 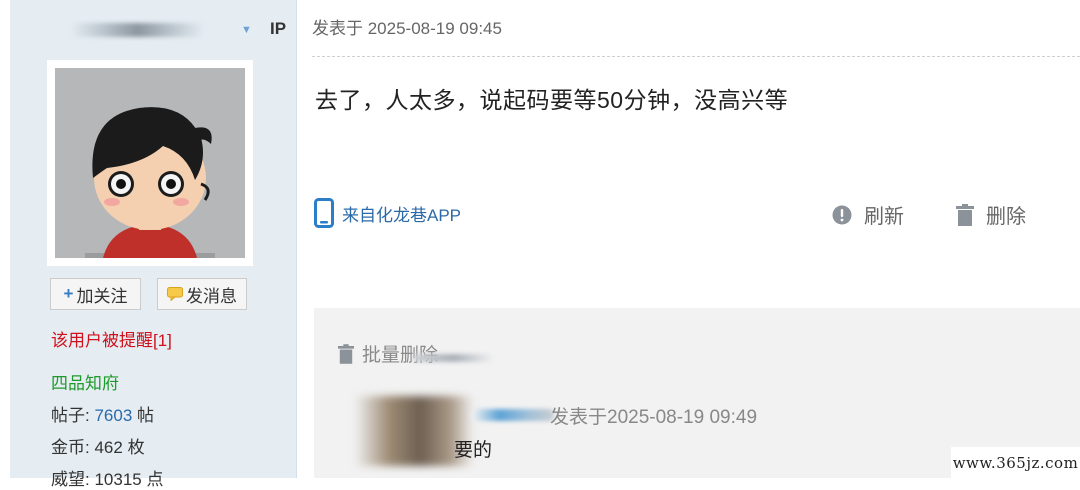 What do you see at coordinates (1015, 462) in the screenshot?
I see `watermark: www.365jz.com` at bounding box center [1015, 462].